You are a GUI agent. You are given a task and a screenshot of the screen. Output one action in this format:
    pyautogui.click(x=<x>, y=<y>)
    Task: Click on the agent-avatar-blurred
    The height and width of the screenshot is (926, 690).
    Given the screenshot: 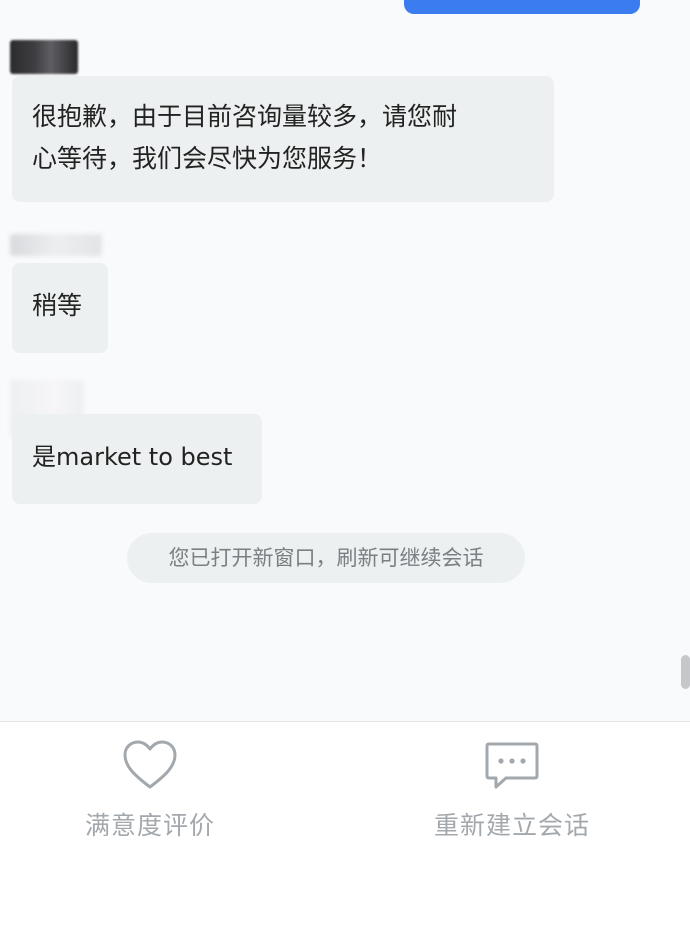 What is the action you would take?
    pyautogui.click(x=44, y=57)
    